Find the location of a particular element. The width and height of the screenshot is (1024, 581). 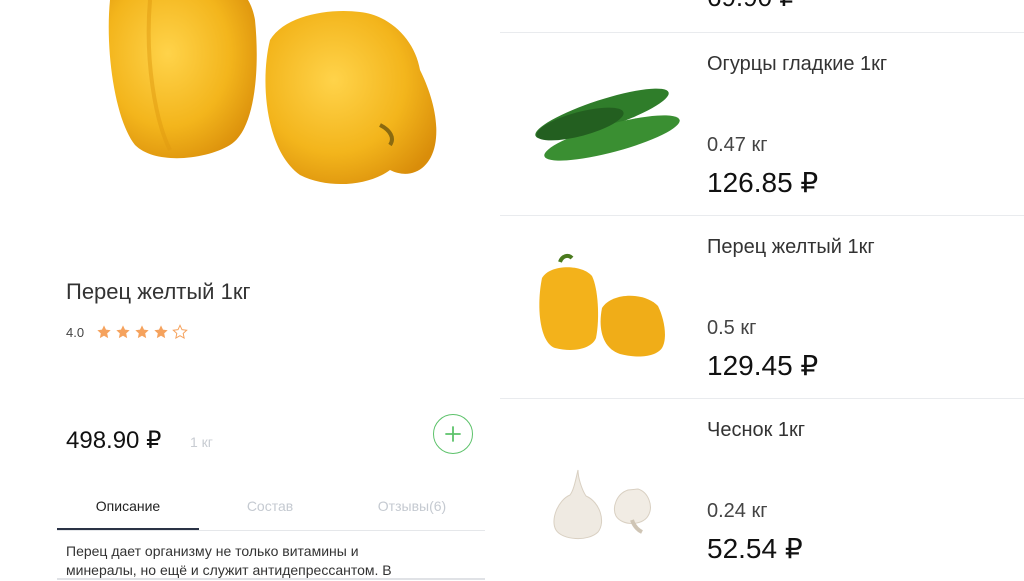

product-title: Перец желтый 1кг is located at coordinates (158, 291).